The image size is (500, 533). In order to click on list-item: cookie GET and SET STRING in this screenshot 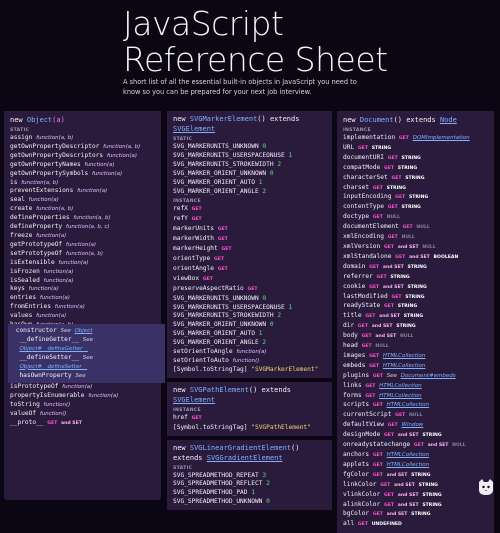, I will do `click(416, 288)`.